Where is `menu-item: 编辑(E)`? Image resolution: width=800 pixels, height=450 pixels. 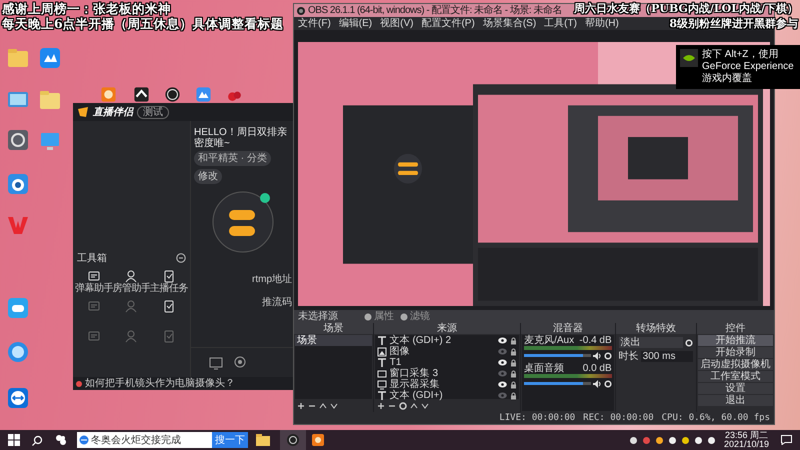
menu-item: 编辑(E) is located at coordinates (355, 23).